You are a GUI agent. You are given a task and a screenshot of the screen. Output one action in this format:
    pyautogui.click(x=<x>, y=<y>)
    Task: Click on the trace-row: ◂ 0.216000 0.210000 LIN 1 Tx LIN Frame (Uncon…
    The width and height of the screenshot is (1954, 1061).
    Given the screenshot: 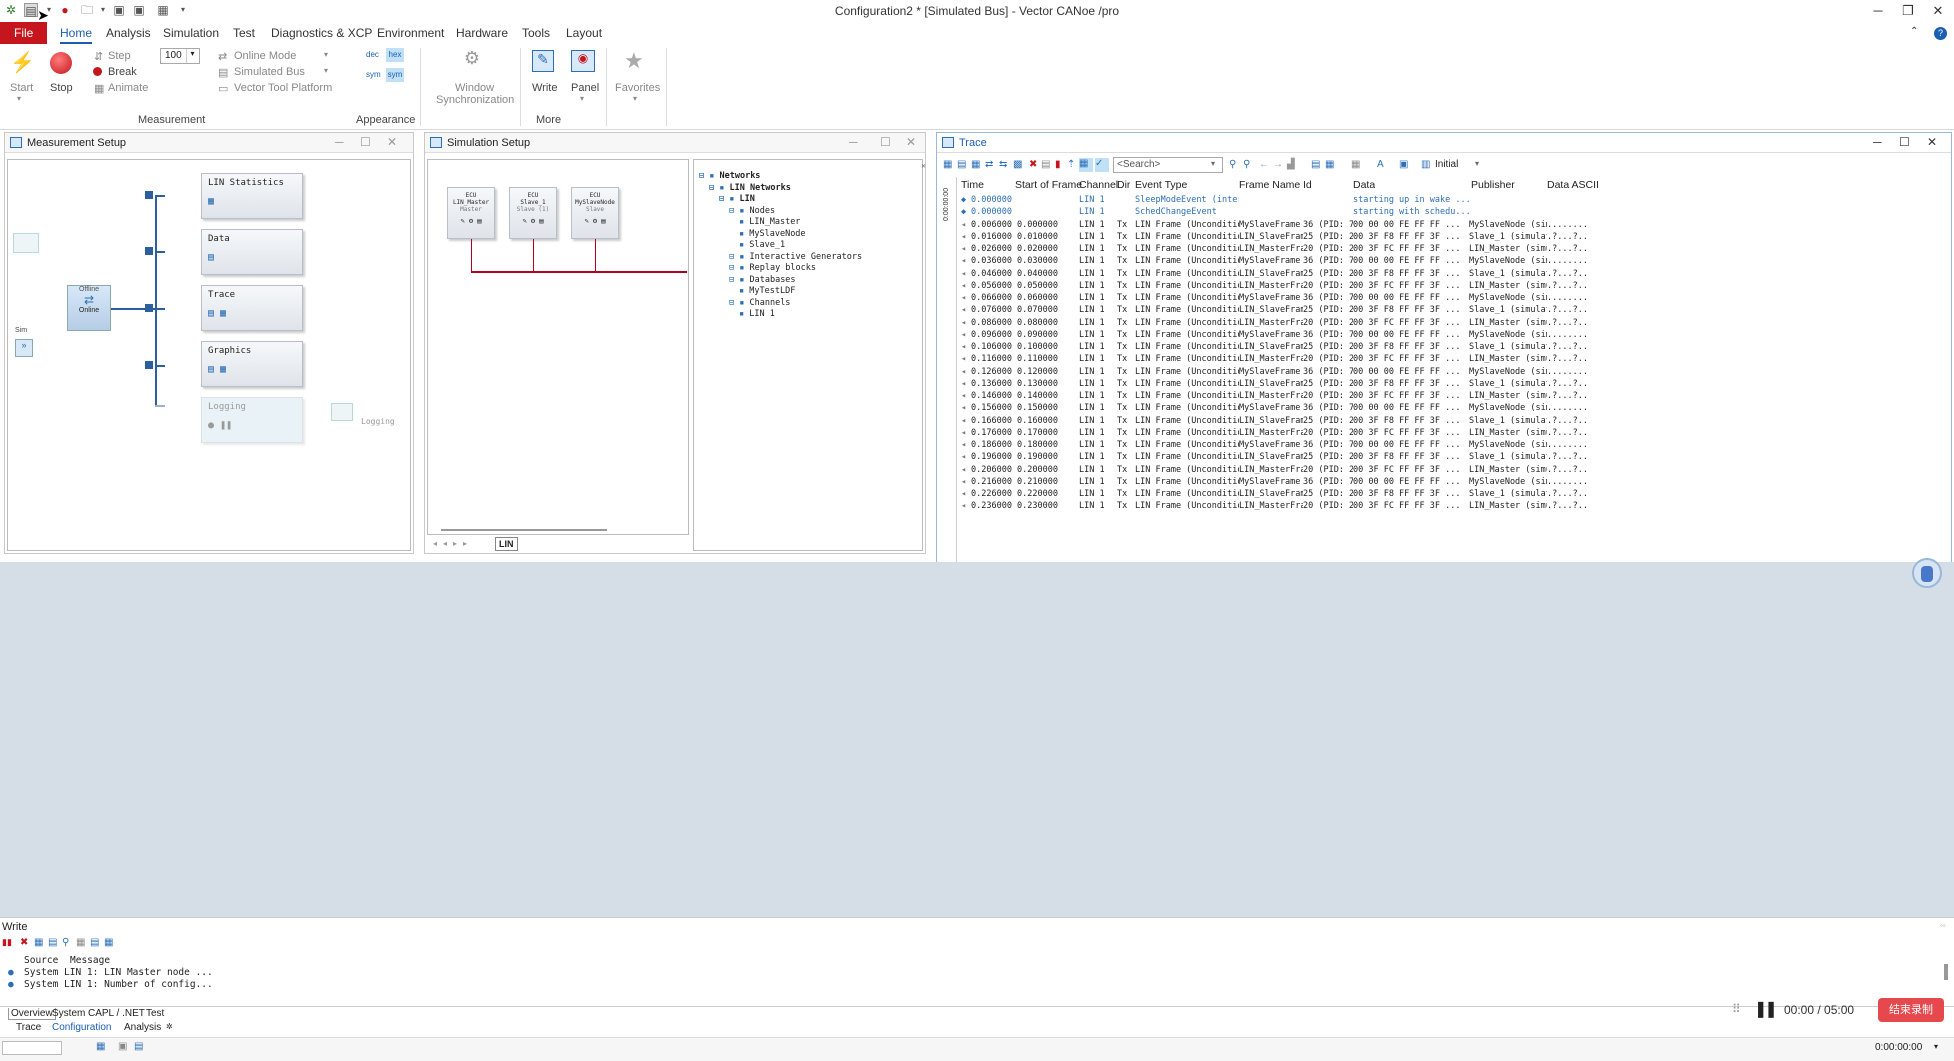 What is the action you would take?
    pyautogui.click(x=1451, y=483)
    